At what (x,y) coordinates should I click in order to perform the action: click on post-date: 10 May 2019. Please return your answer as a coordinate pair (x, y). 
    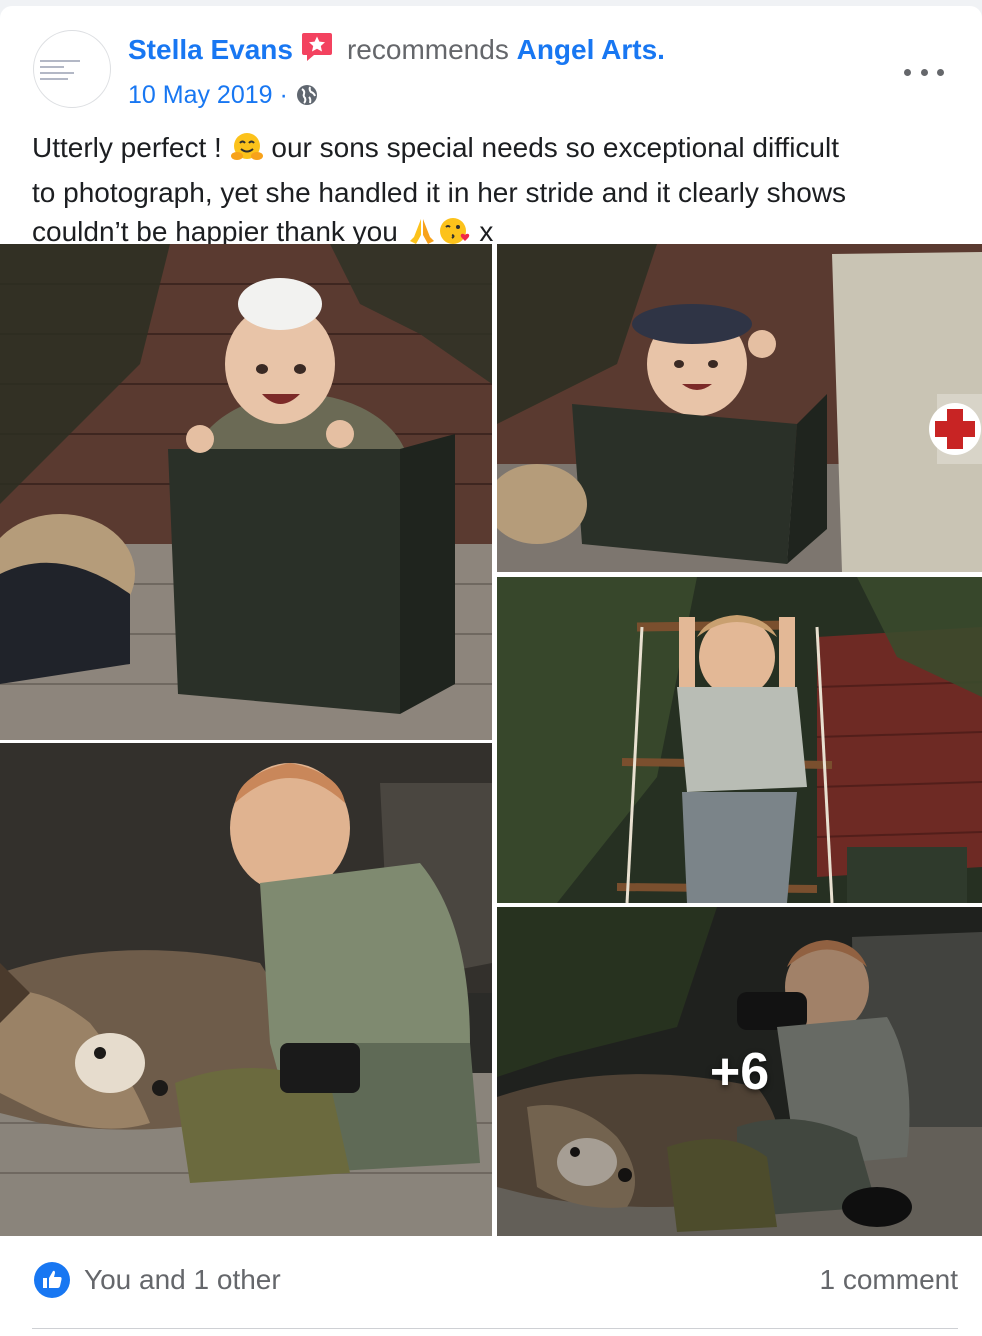
    Looking at the image, I should click on (200, 95).